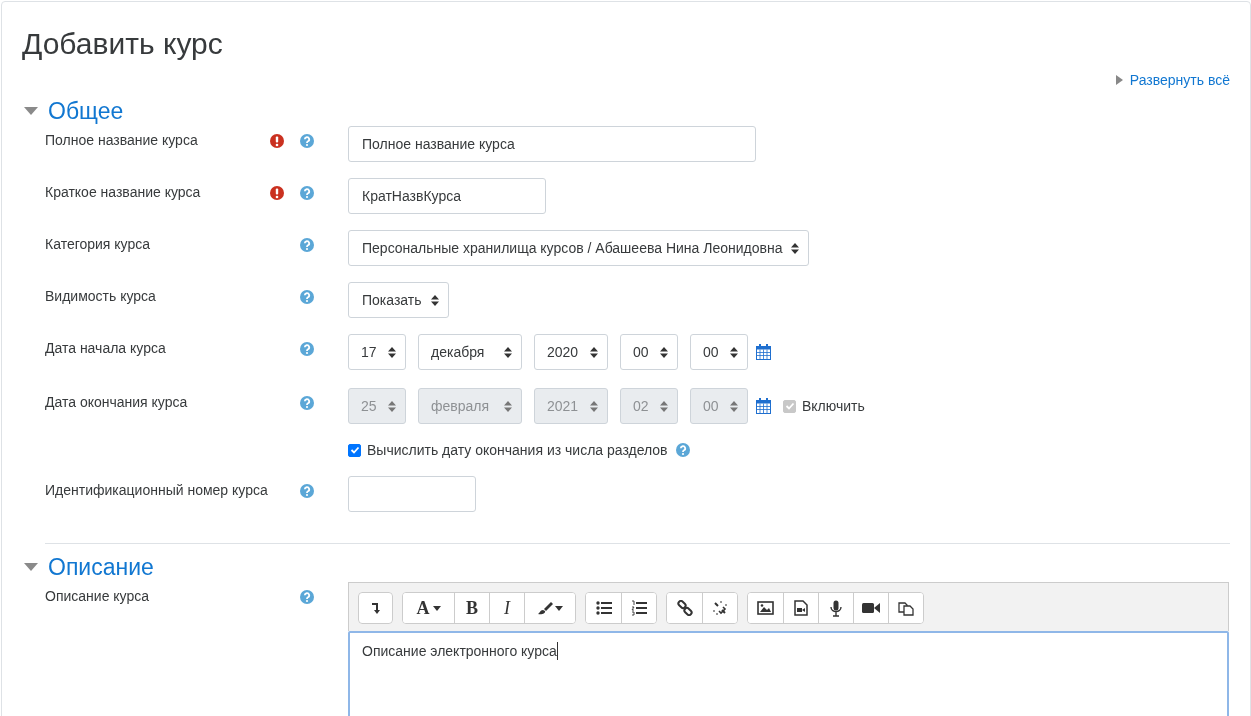 The image size is (1251, 716). I want to click on collapse-button, so click(375, 608).